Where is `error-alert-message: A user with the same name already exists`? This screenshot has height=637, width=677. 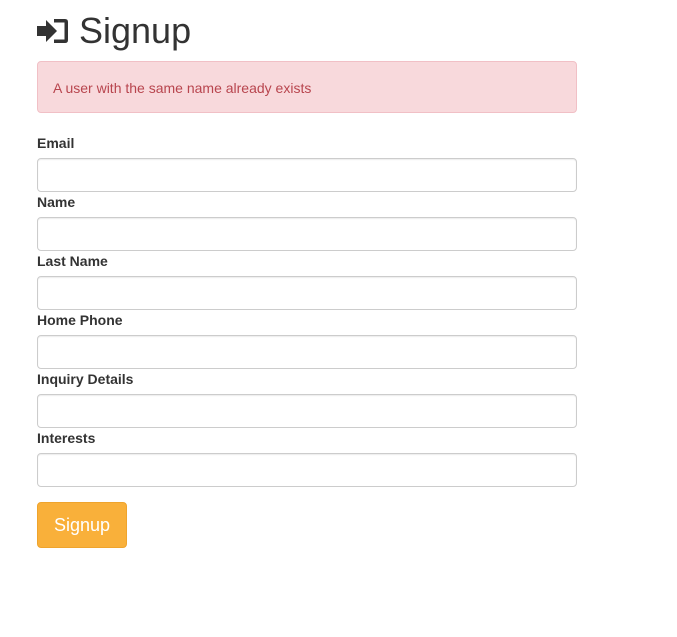 error-alert-message: A user with the same name already exists is located at coordinates (182, 88).